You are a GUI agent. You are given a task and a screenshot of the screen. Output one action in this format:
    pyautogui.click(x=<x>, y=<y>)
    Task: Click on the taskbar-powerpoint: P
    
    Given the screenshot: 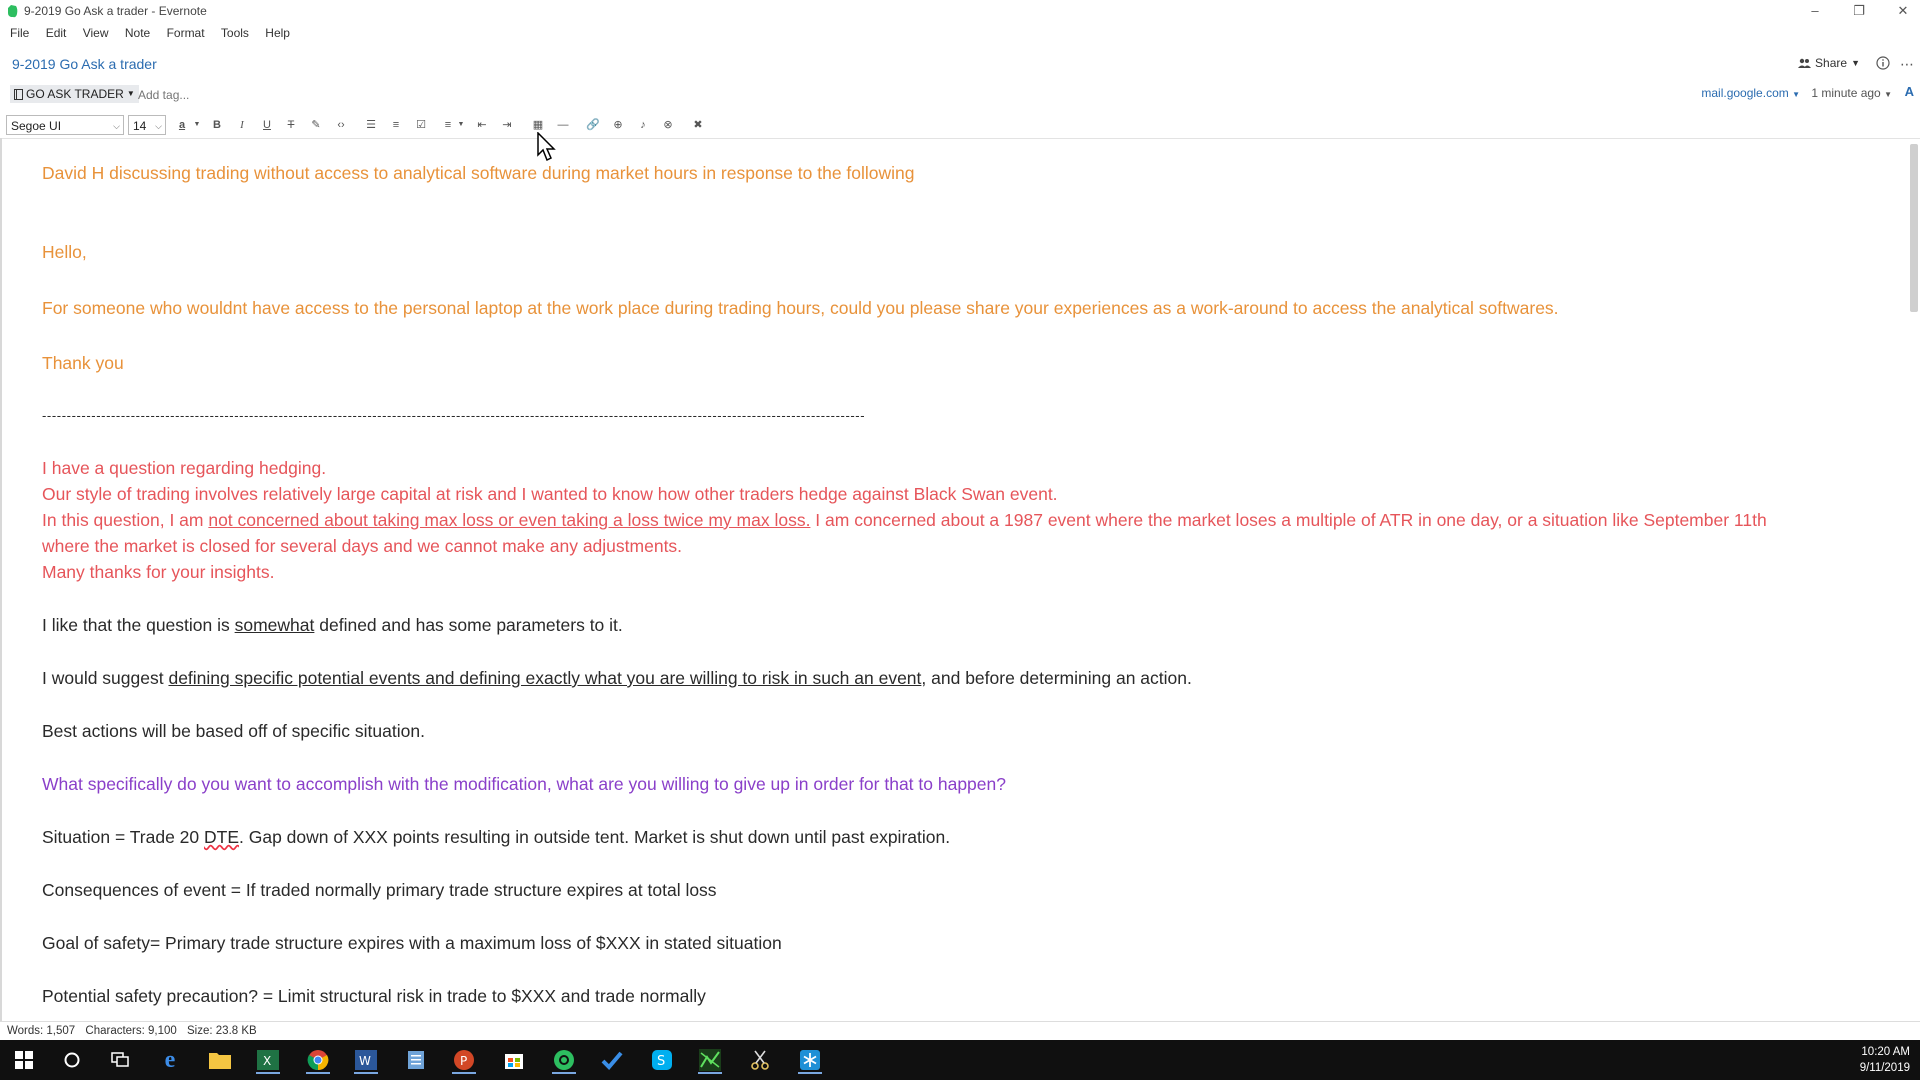 What is the action you would take?
    pyautogui.click(x=464, y=1060)
    